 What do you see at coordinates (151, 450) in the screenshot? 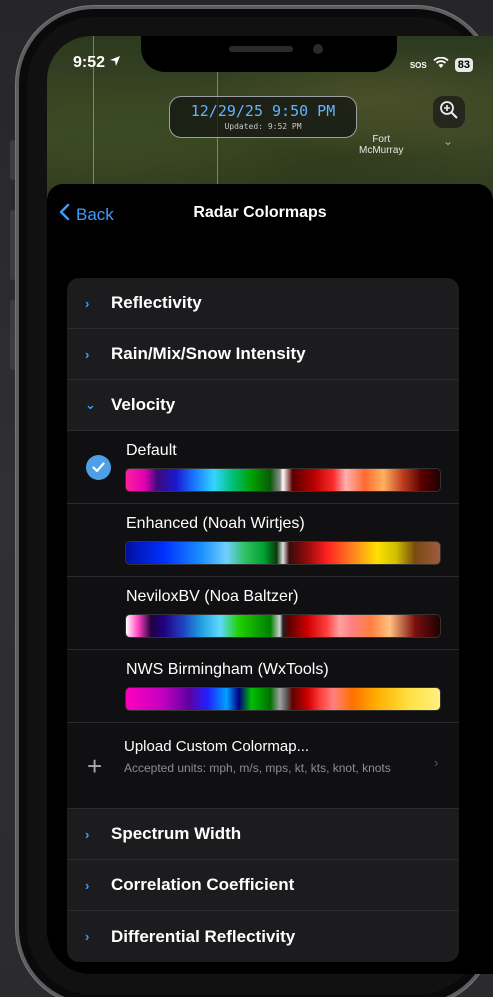
I see `colormap-label: Default` at bounding box center [151, 450].